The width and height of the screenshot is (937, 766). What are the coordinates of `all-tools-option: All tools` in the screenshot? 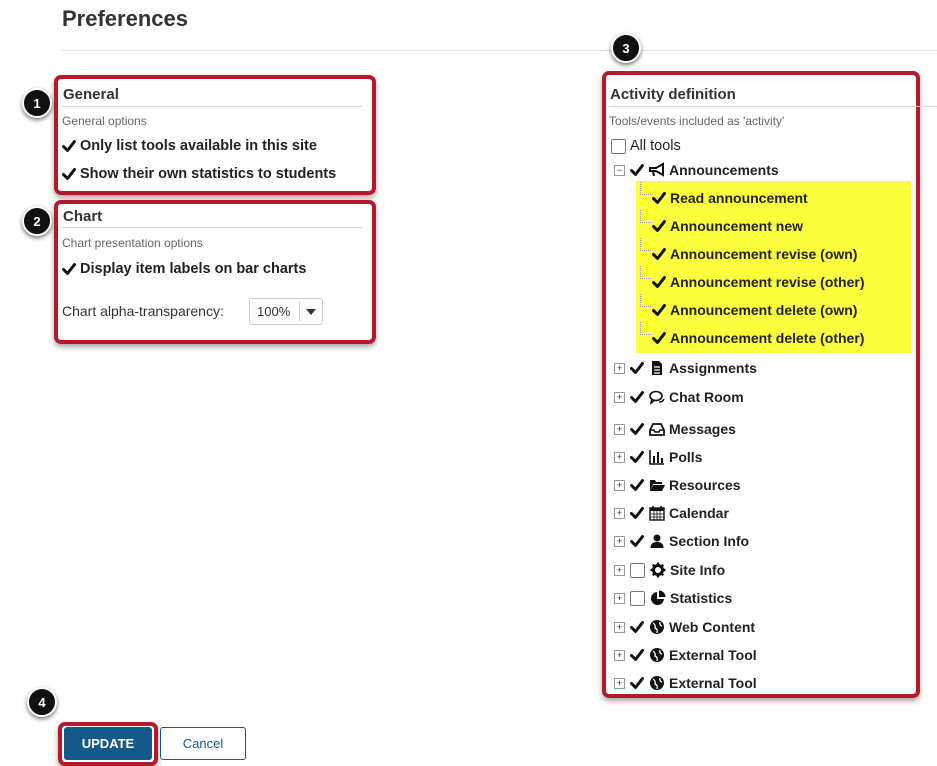 It's located at (646, 146).